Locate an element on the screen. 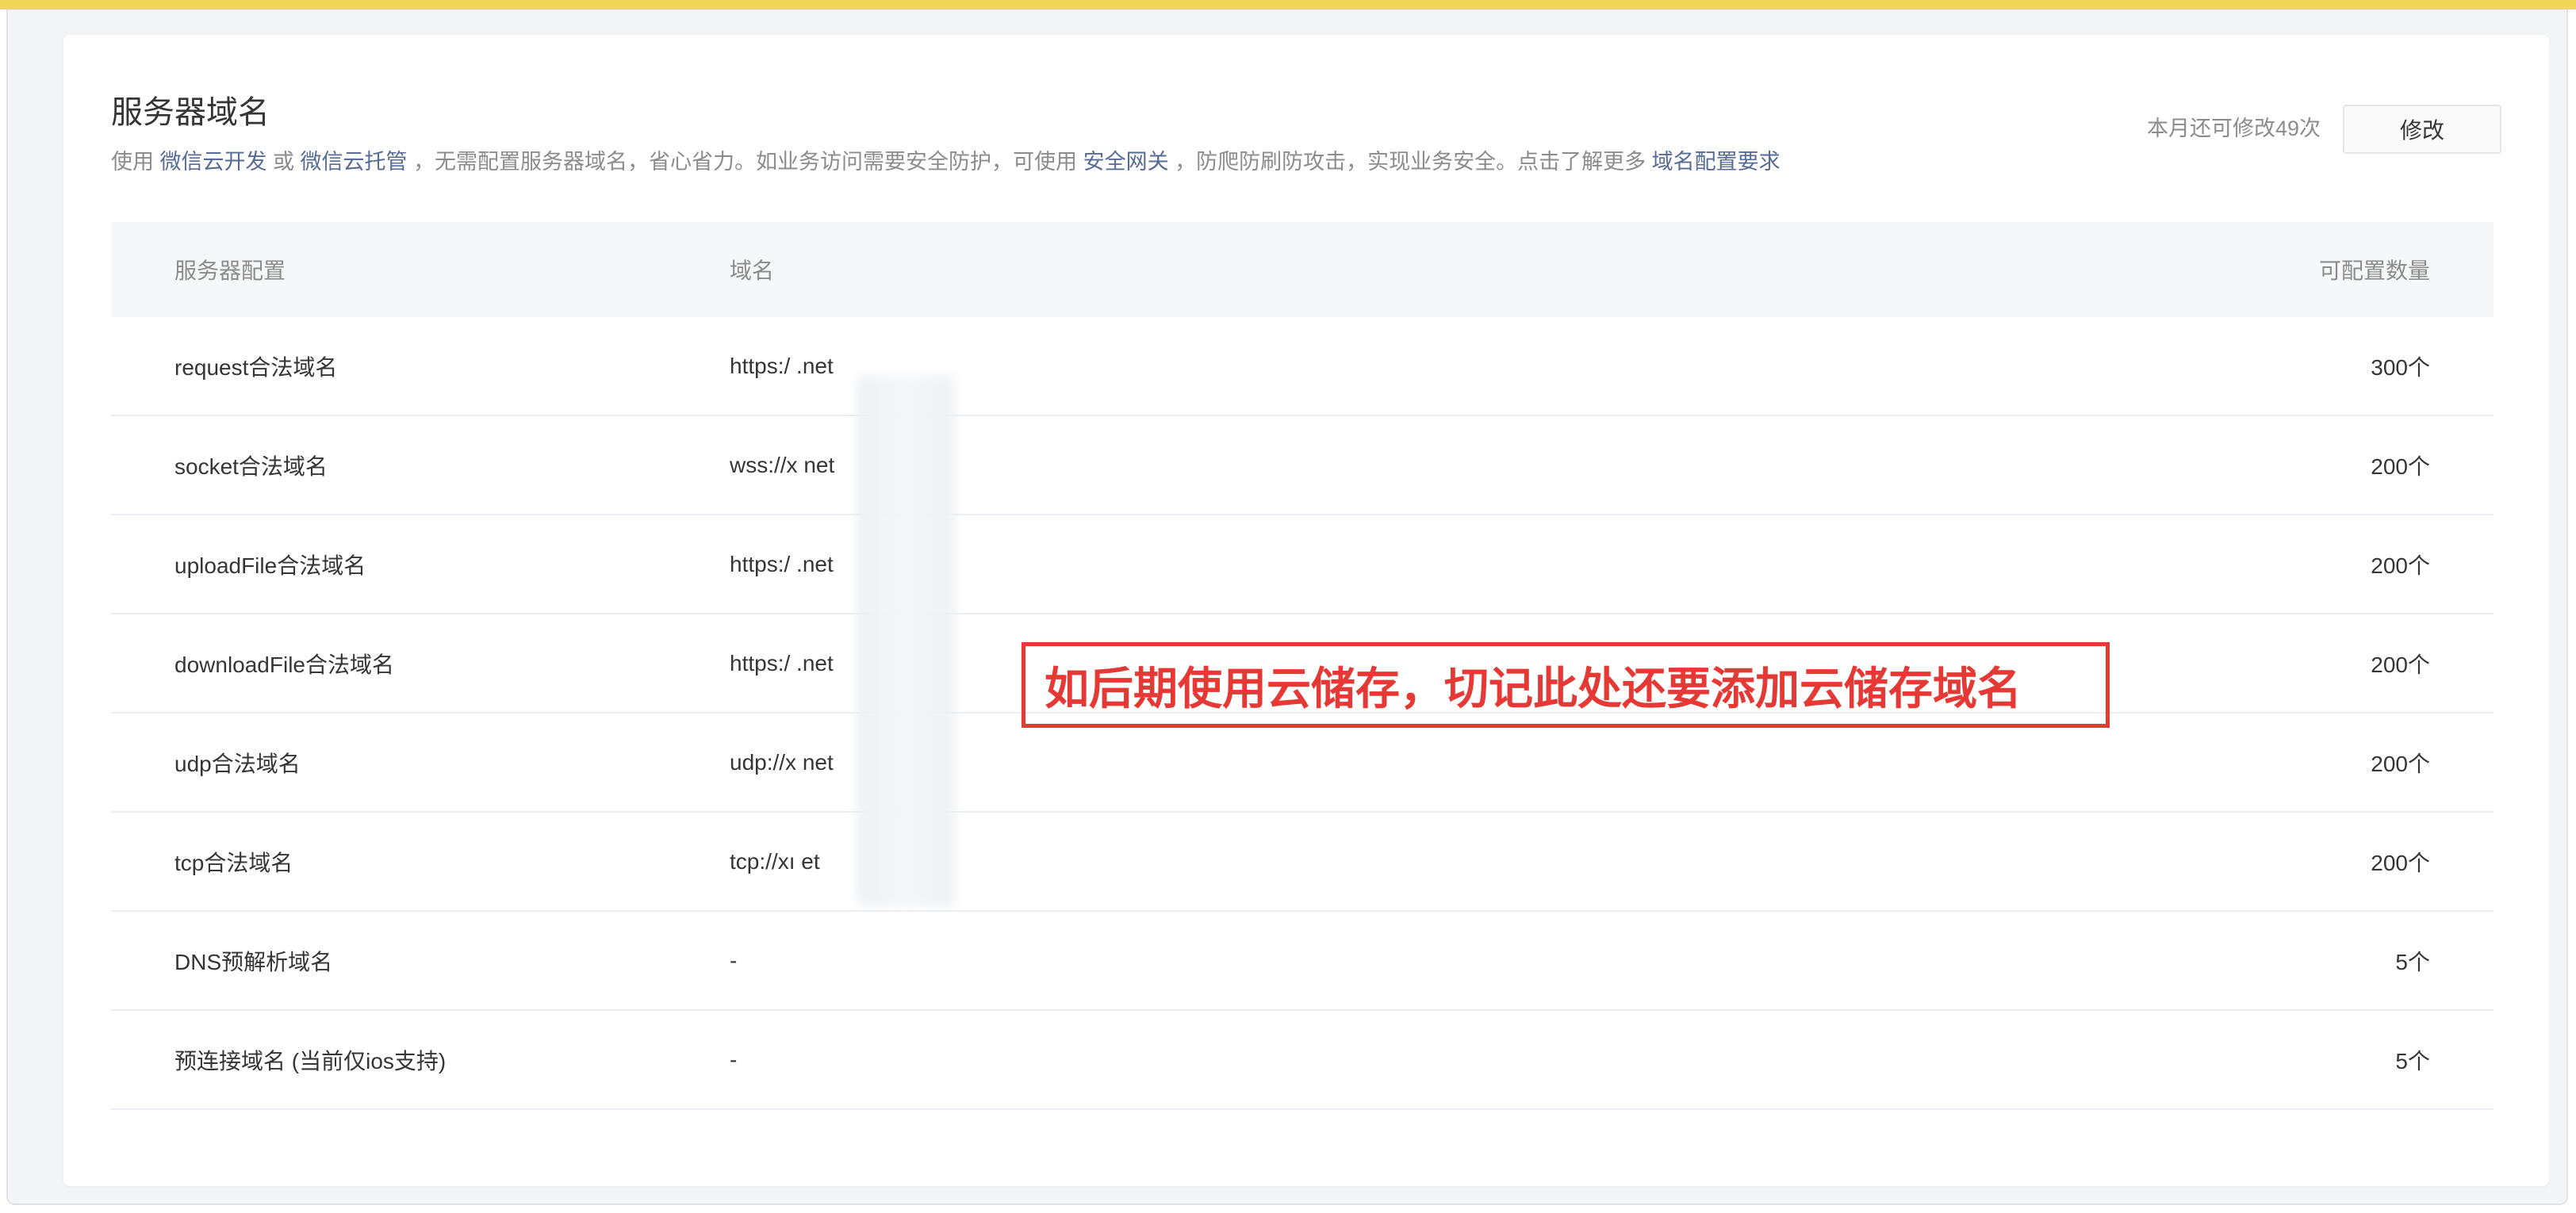 This screenshot has height=1213, width=2576. row-config: downloadFile合法域名 is located at coordinates (284, 664).